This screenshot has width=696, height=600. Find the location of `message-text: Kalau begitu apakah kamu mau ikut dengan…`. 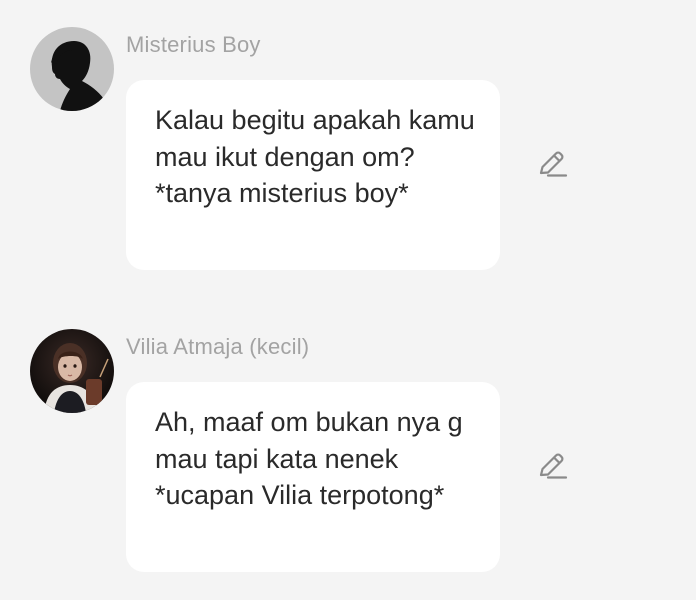

message-text: Kalau begitu apakah kamu mau ikut dengan… is located at coordinates (315, 156).